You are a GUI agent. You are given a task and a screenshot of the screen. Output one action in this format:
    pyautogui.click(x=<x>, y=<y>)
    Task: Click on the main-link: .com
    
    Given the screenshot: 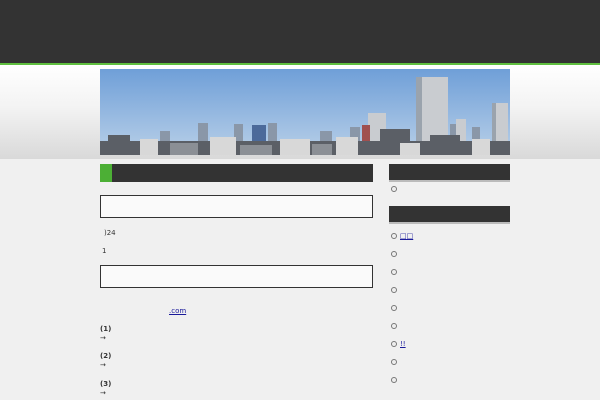 What is the action you would take?
    pyautogui.click(x=176, y=311)
    